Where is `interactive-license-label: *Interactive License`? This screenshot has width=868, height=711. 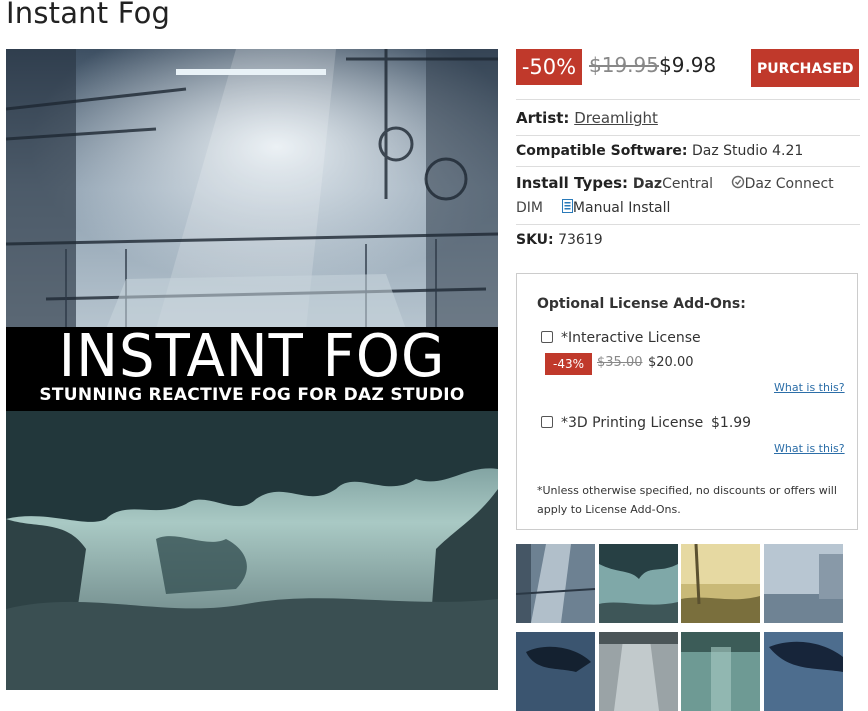
interactive-license-label: *Interactive License is located at coordinates (631, 338).